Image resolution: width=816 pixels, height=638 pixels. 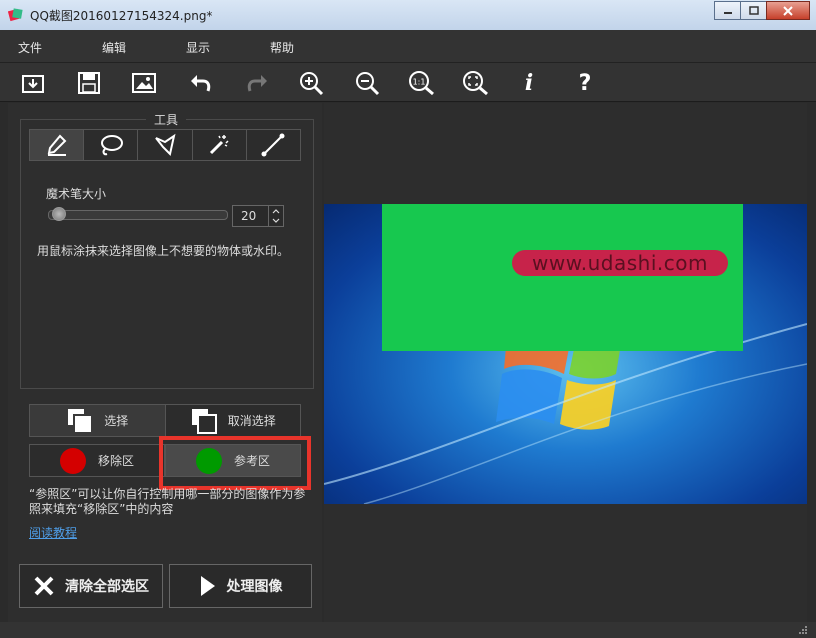 I want to click on redo-button, so click(x=257, y=83).